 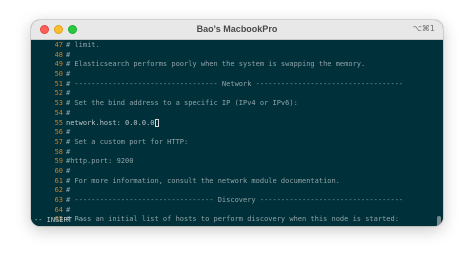 I want to click on editor-line: 56 #, so click(x=237, y=133).